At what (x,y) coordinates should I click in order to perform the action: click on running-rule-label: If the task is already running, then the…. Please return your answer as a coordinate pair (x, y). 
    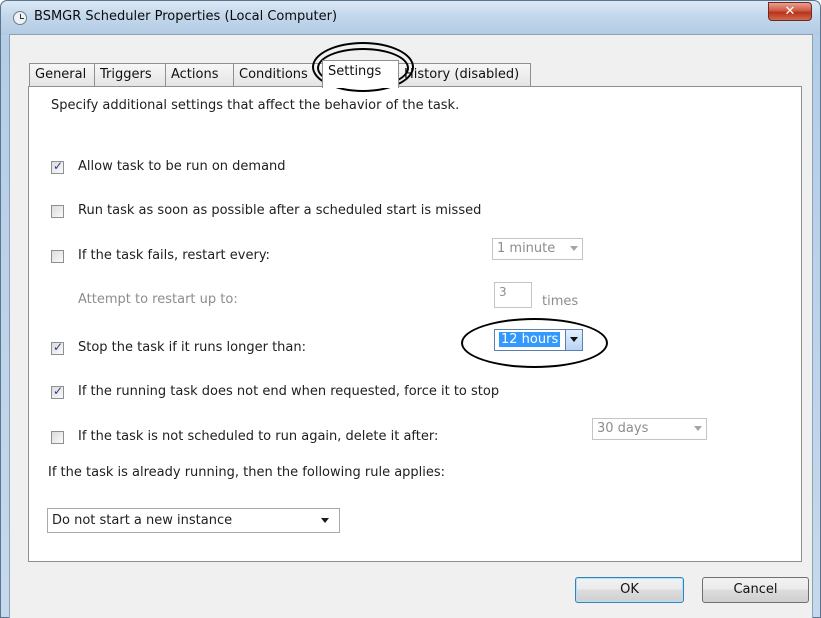
    Looking at the image, I should click on (247, 472).